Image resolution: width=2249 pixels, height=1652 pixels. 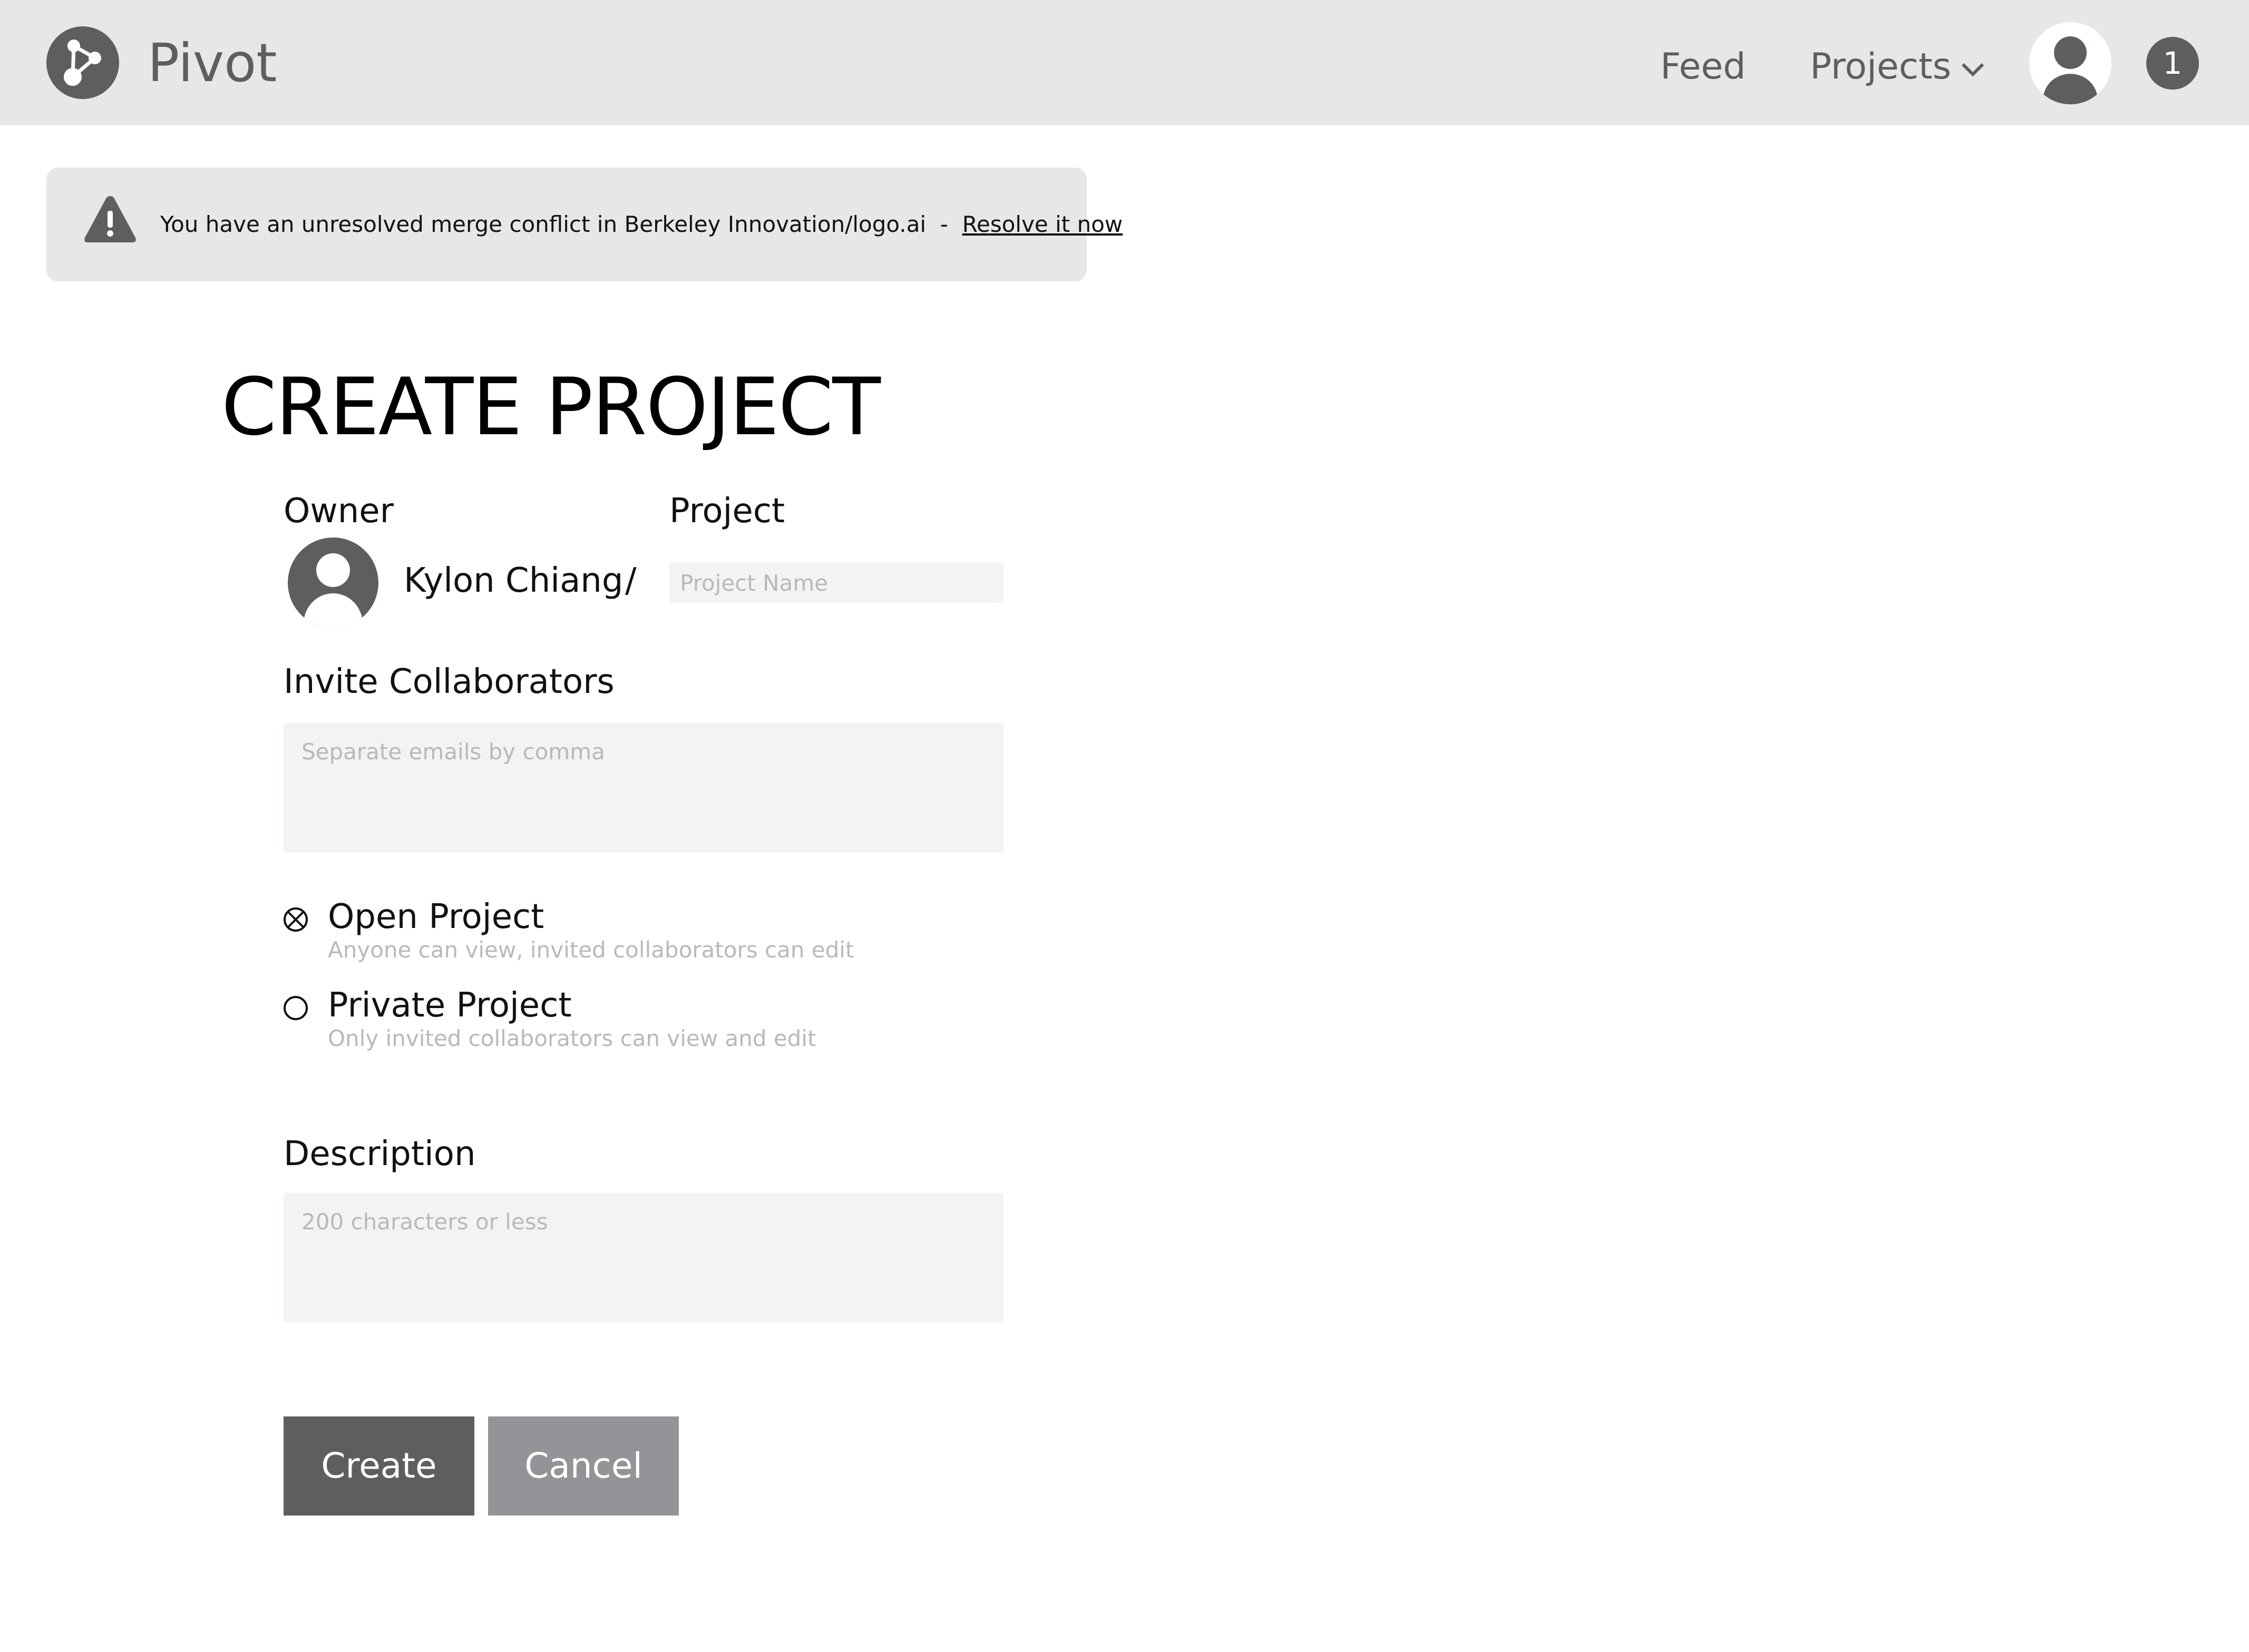 What do you see at coordinates (449, 1005) in the screenshot?
I see `private-project-label: Private Project` at bounding box center [449, 1005].